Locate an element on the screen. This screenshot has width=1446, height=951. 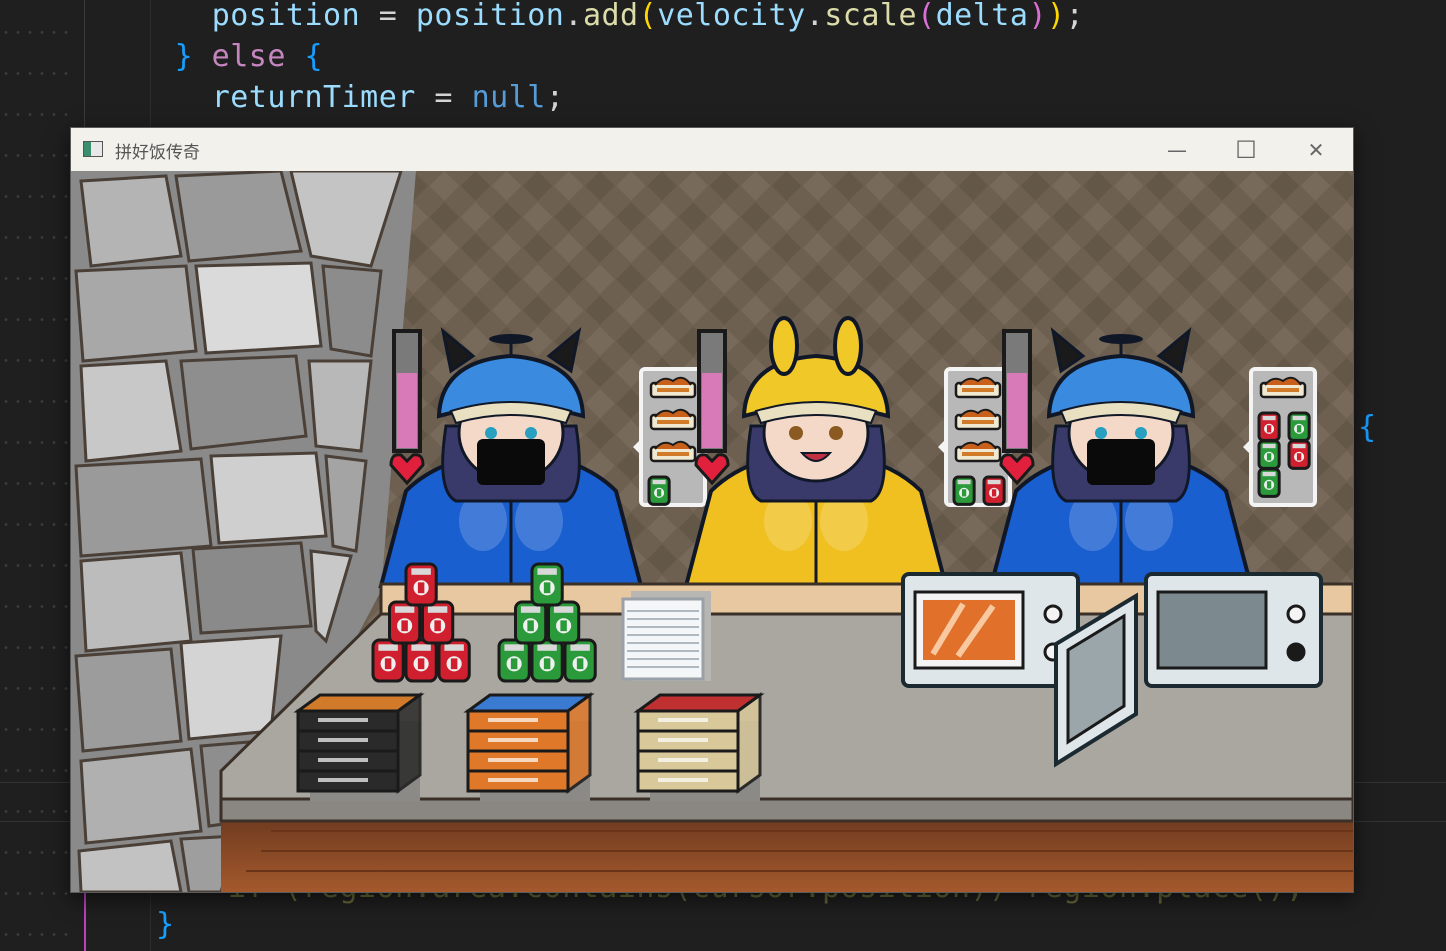
code-token: returnTimer is located at coordinates (313, 97).